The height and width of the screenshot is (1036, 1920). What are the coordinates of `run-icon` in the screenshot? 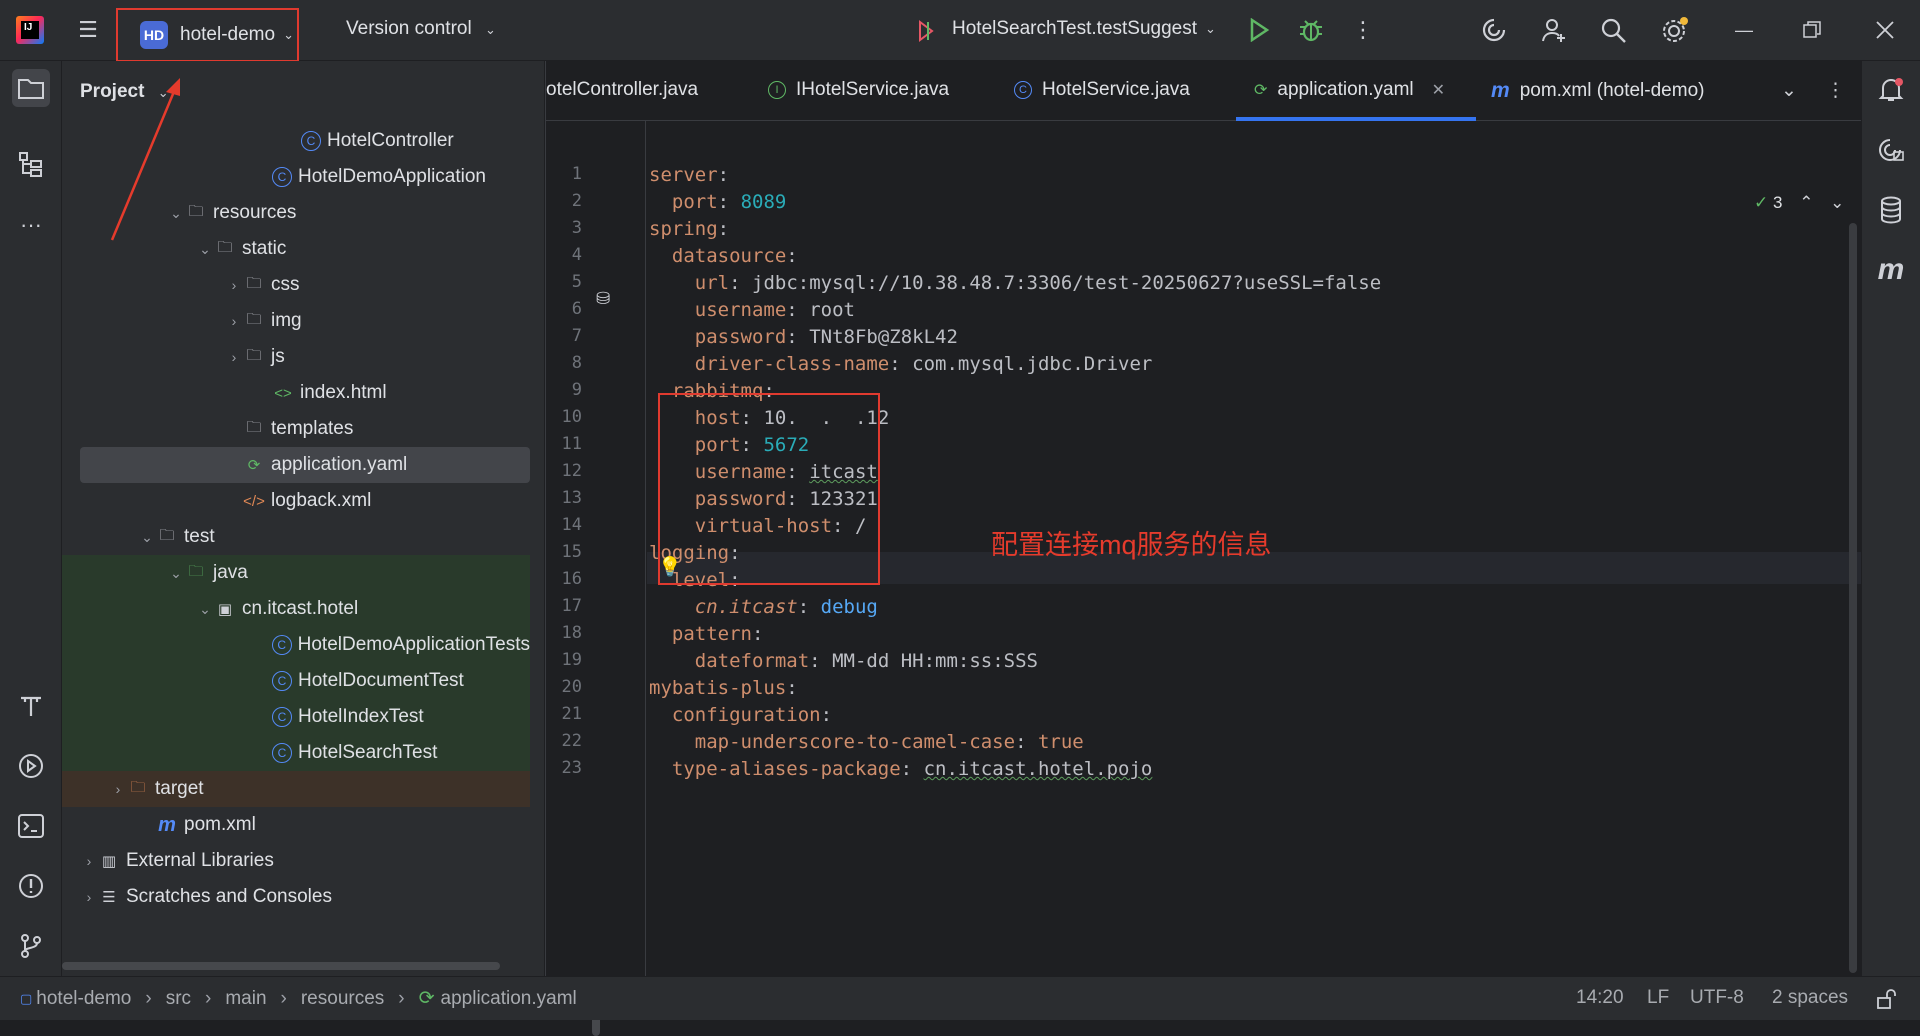 It's located at (1259, 30).